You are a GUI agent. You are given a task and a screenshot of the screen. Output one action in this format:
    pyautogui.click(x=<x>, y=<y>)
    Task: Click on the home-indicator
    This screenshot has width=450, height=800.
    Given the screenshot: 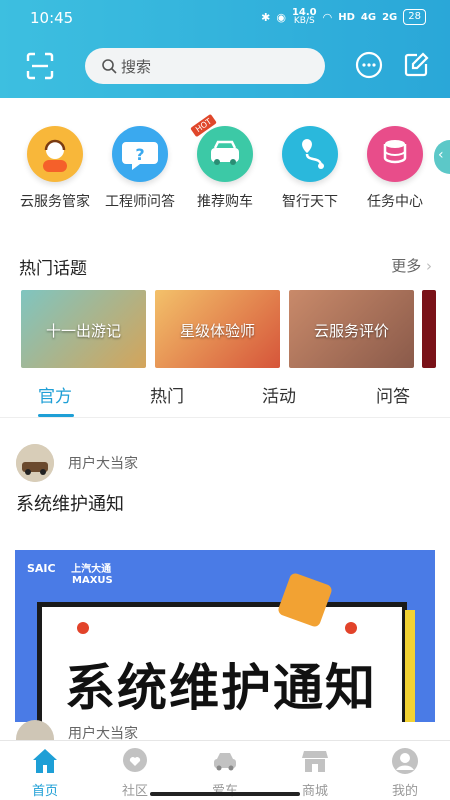 What is the action you would take?
    pyautogui.click(x=225, y=794)
    